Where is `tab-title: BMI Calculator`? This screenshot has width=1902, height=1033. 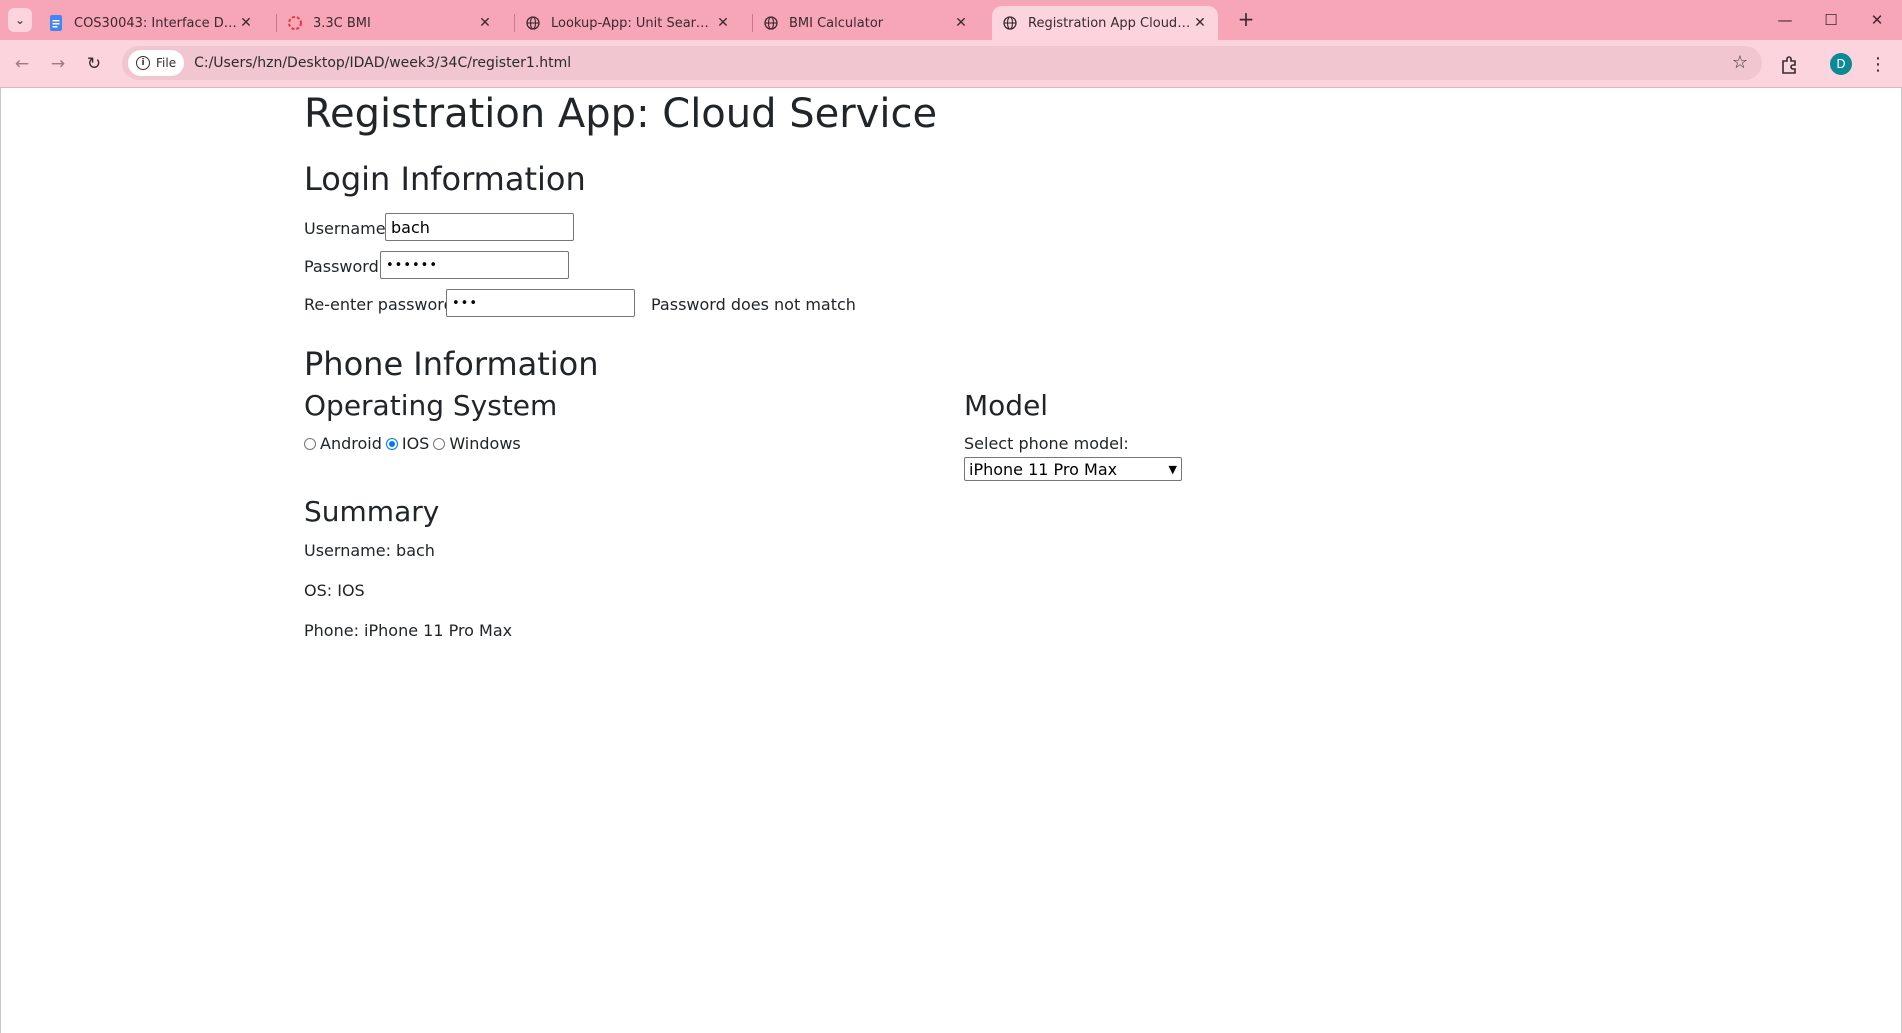 tab-title: BMI Calculator is located at coordinates (836, 23).